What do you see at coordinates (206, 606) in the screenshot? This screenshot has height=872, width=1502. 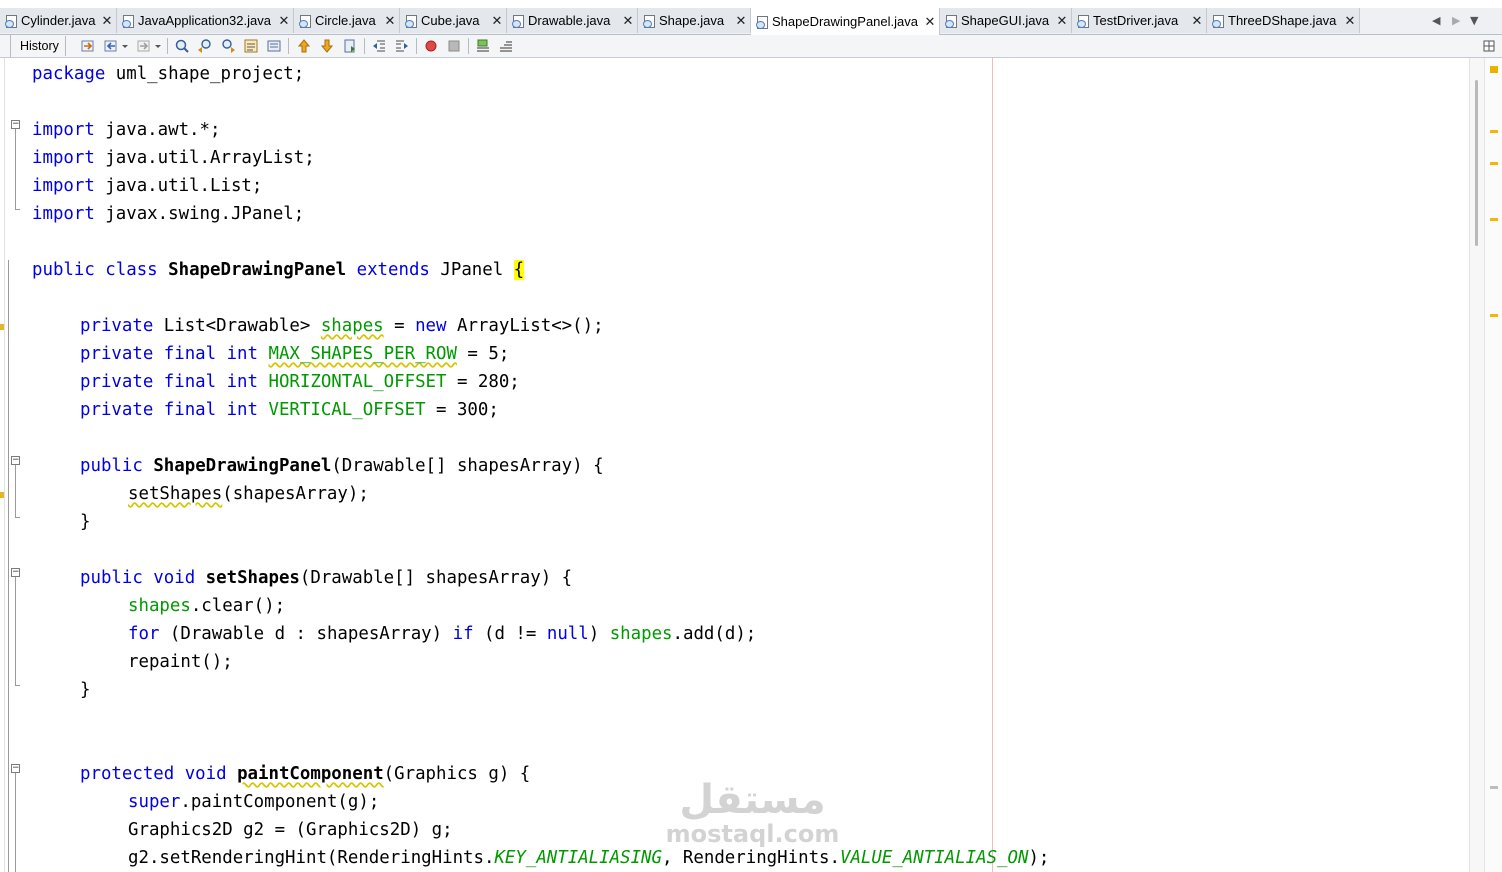 I see `code-line-20: shapes.clear();` at bounding box center [206, 606].